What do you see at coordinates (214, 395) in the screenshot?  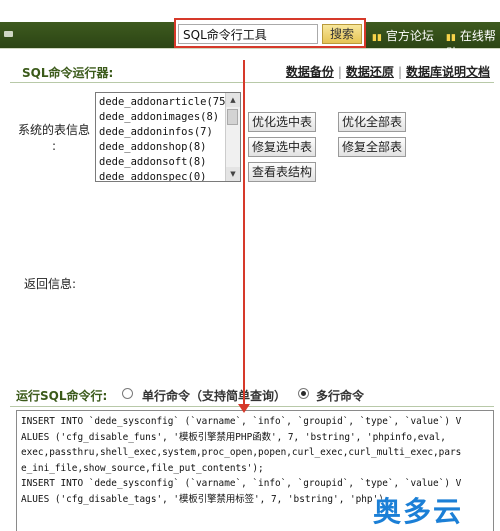 I see `single-line-label: 单行命令（支持简单查询）` at bounding box center [214, 395].